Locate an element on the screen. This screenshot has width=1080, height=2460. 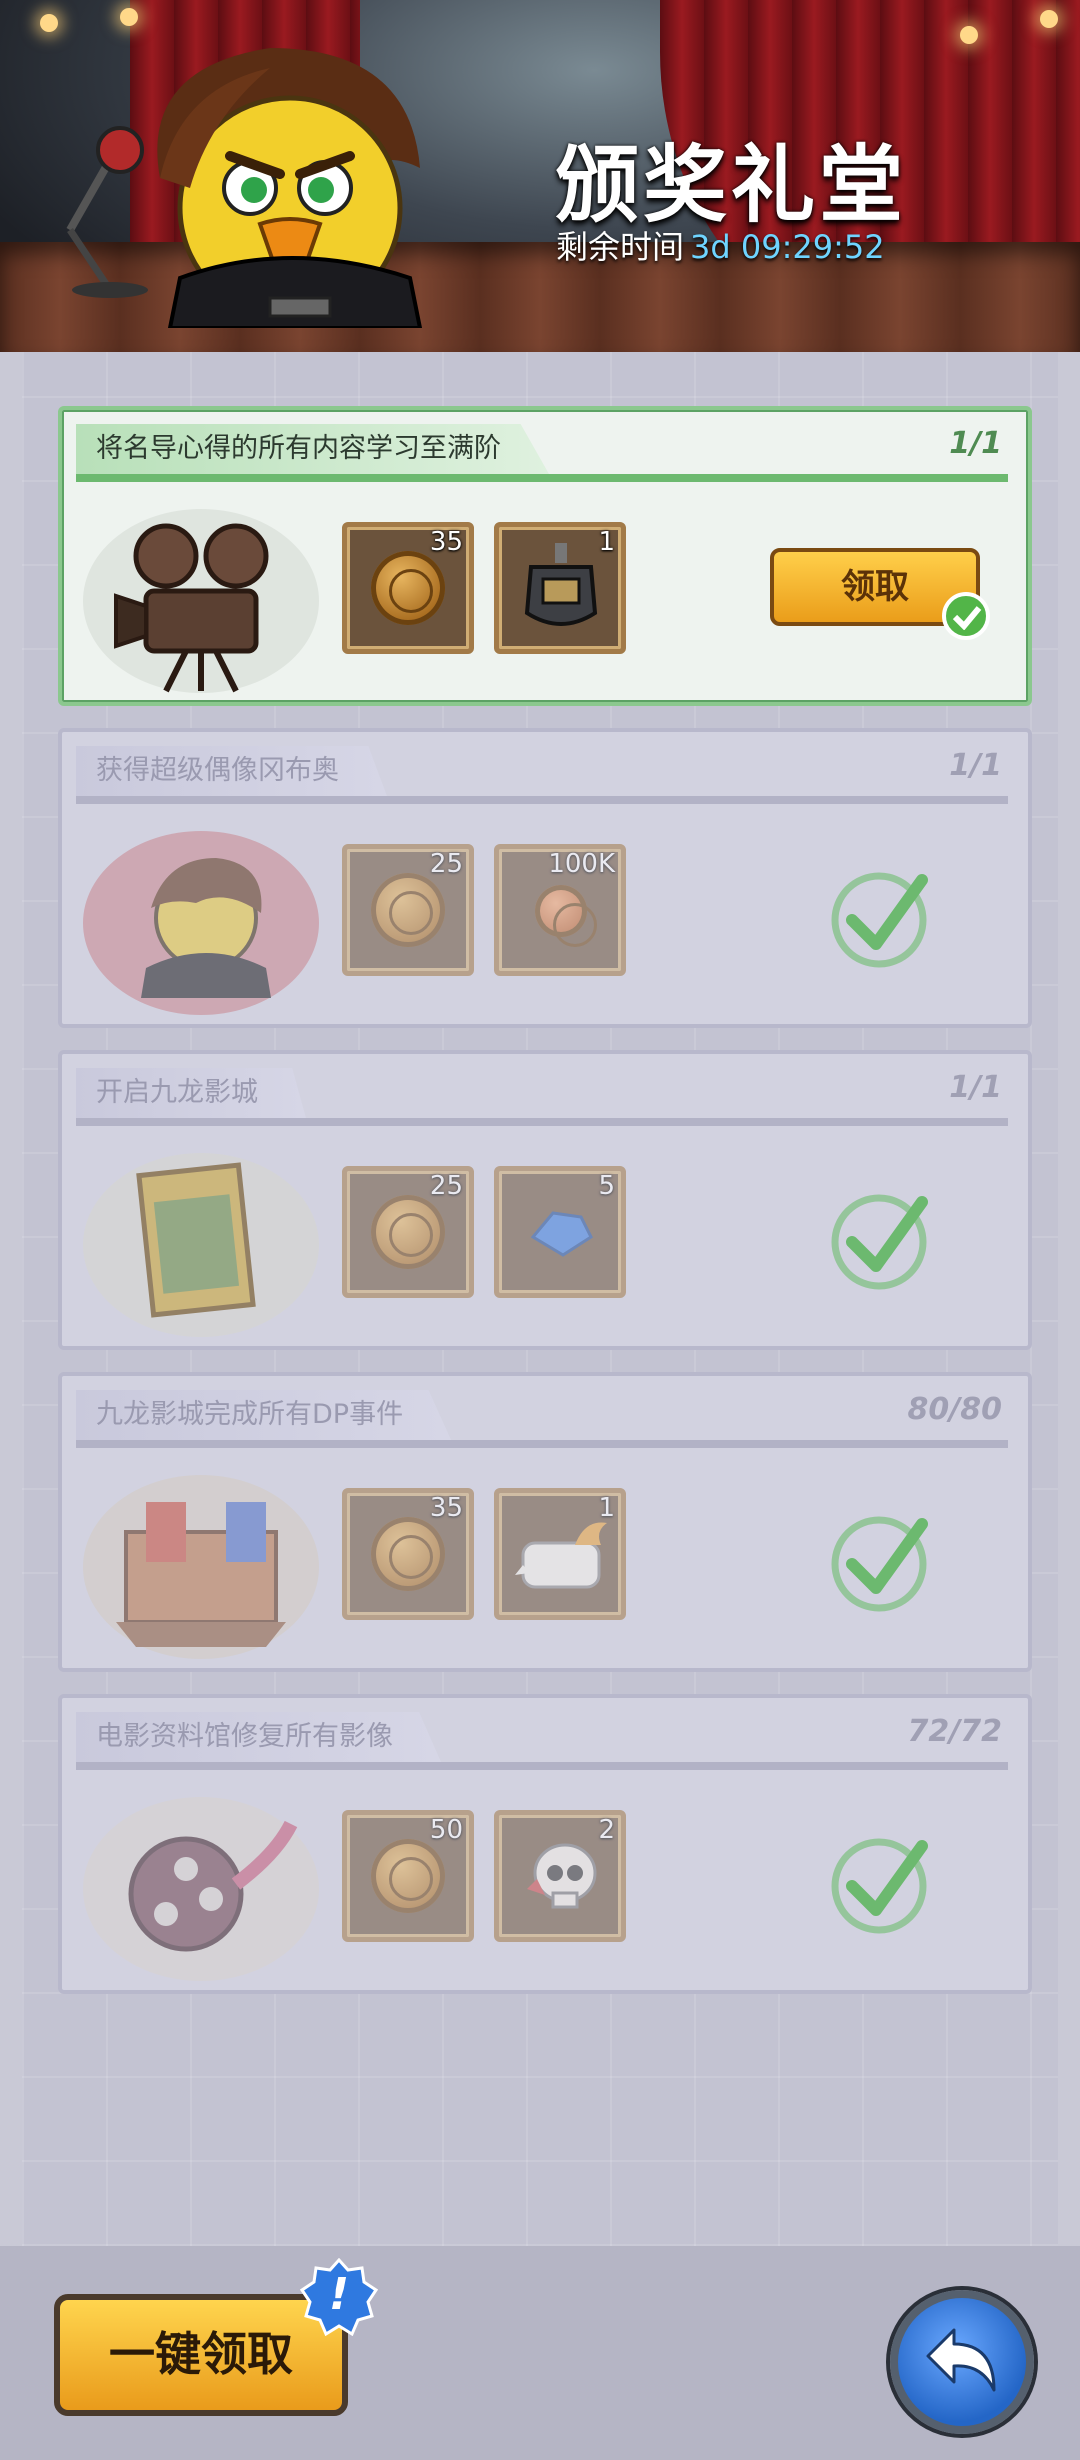
task-card: 电影资料馆修复所有影像 72/72 50 2 is located at coordinates (545, 1844).